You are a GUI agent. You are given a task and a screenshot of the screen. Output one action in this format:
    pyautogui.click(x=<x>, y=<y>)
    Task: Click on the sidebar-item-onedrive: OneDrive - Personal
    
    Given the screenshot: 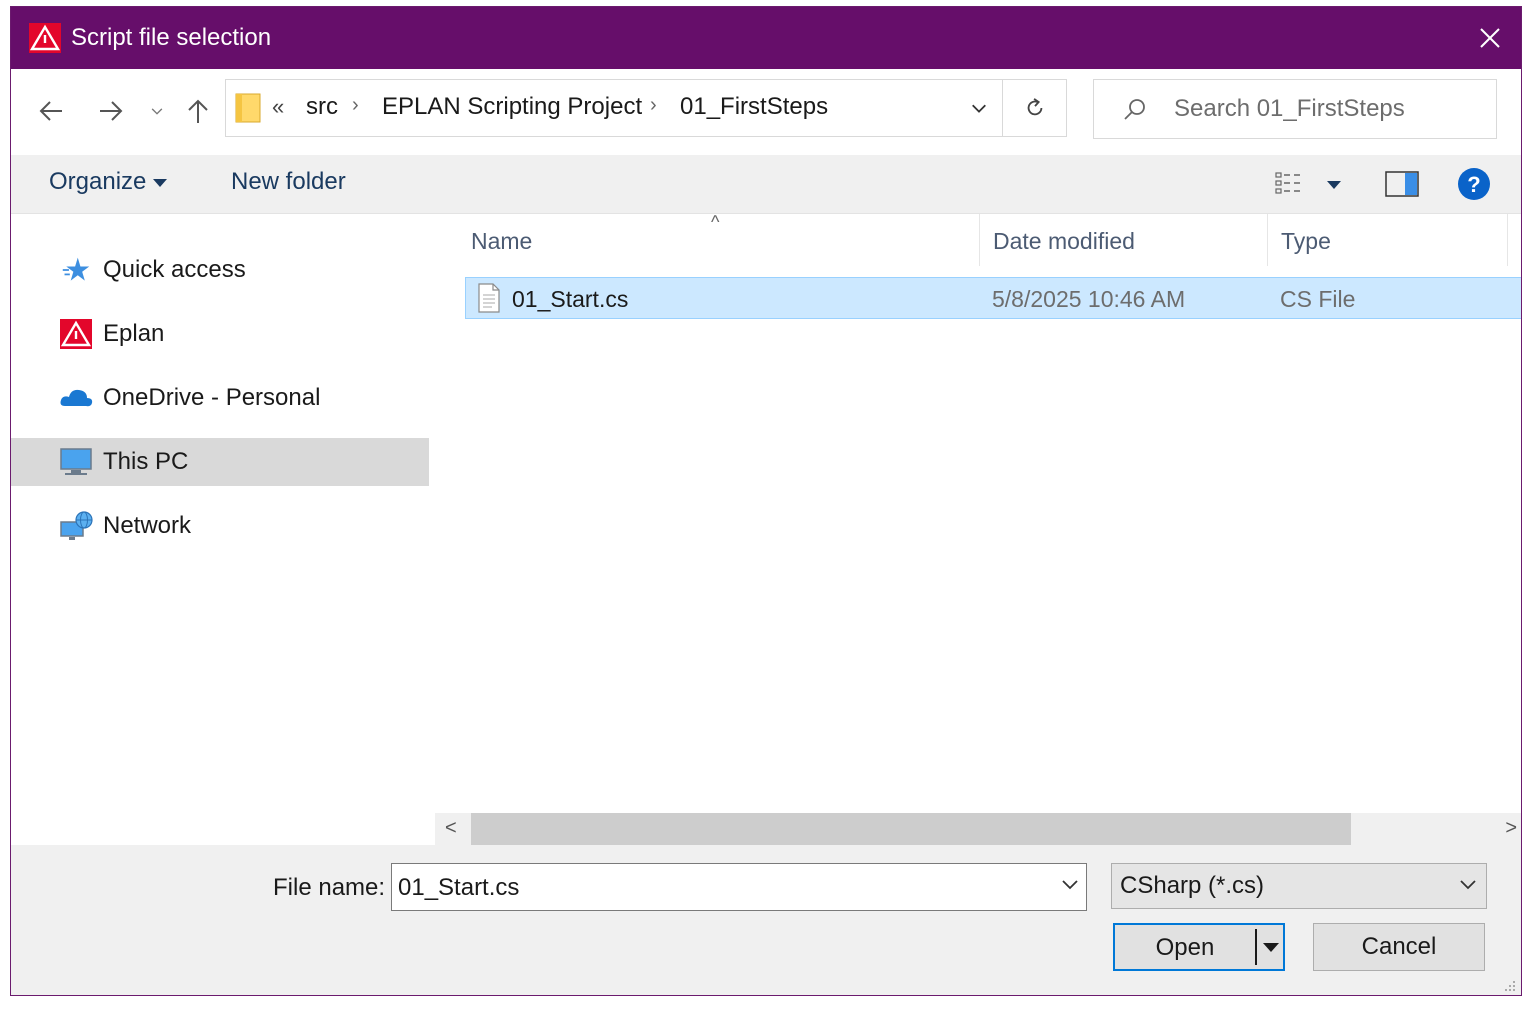 What is the action you would take?
    pyautogui.click(x=220, y=398)
    